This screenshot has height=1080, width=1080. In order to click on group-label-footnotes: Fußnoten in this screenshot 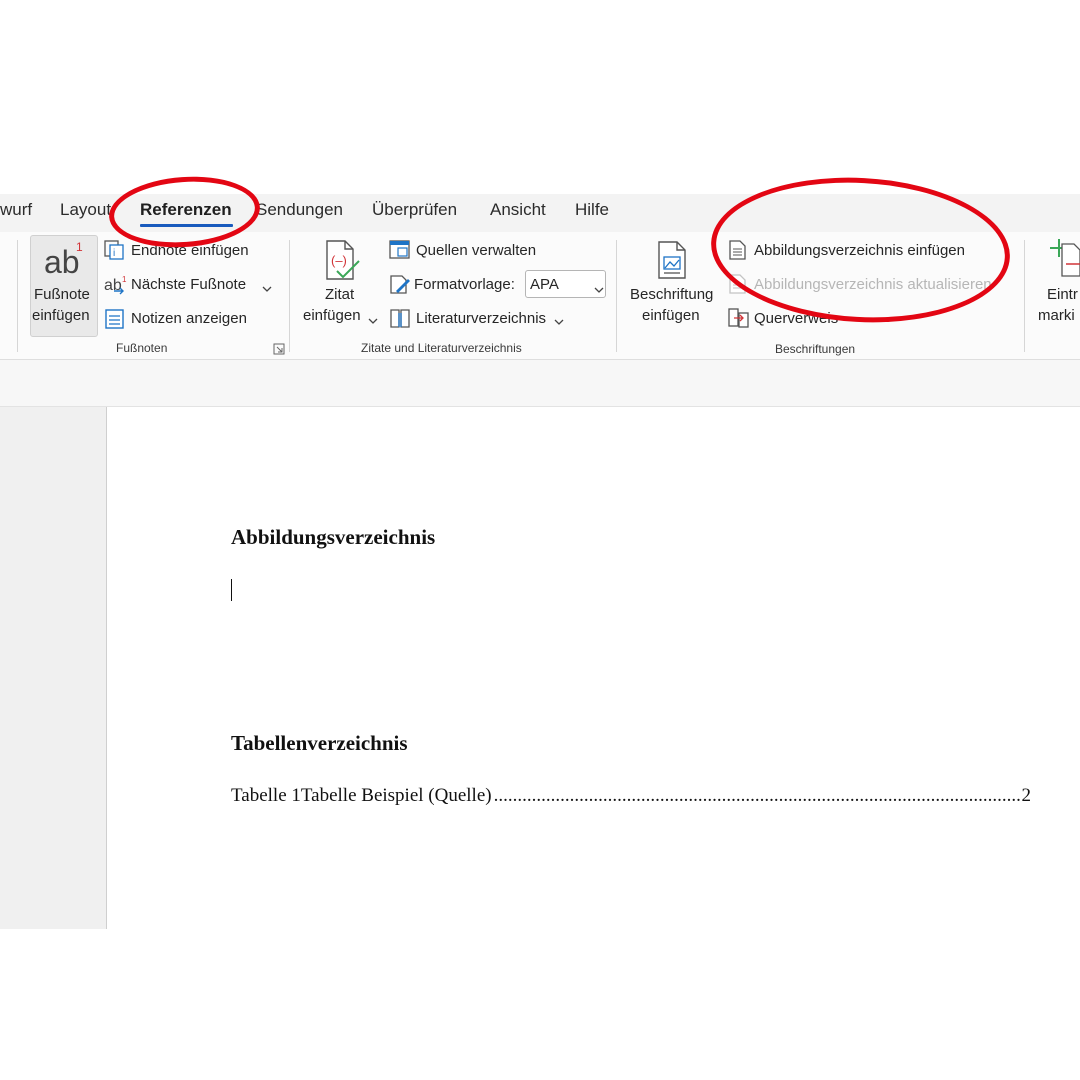, I will do `click(142, 348)`.